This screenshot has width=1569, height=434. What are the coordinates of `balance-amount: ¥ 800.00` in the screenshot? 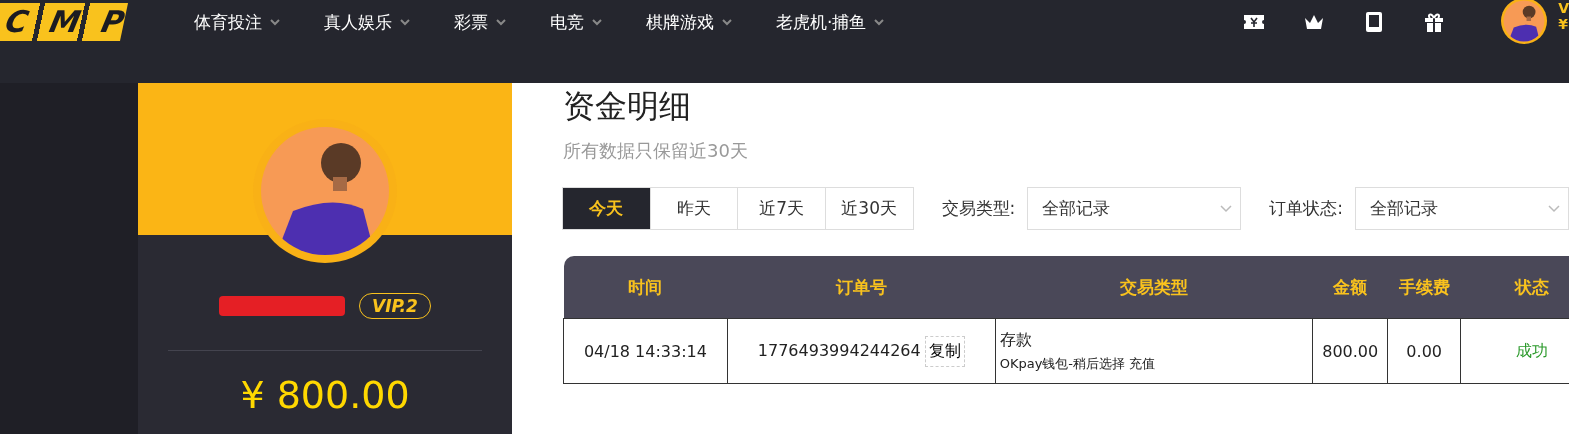 It's located at (325, 395).